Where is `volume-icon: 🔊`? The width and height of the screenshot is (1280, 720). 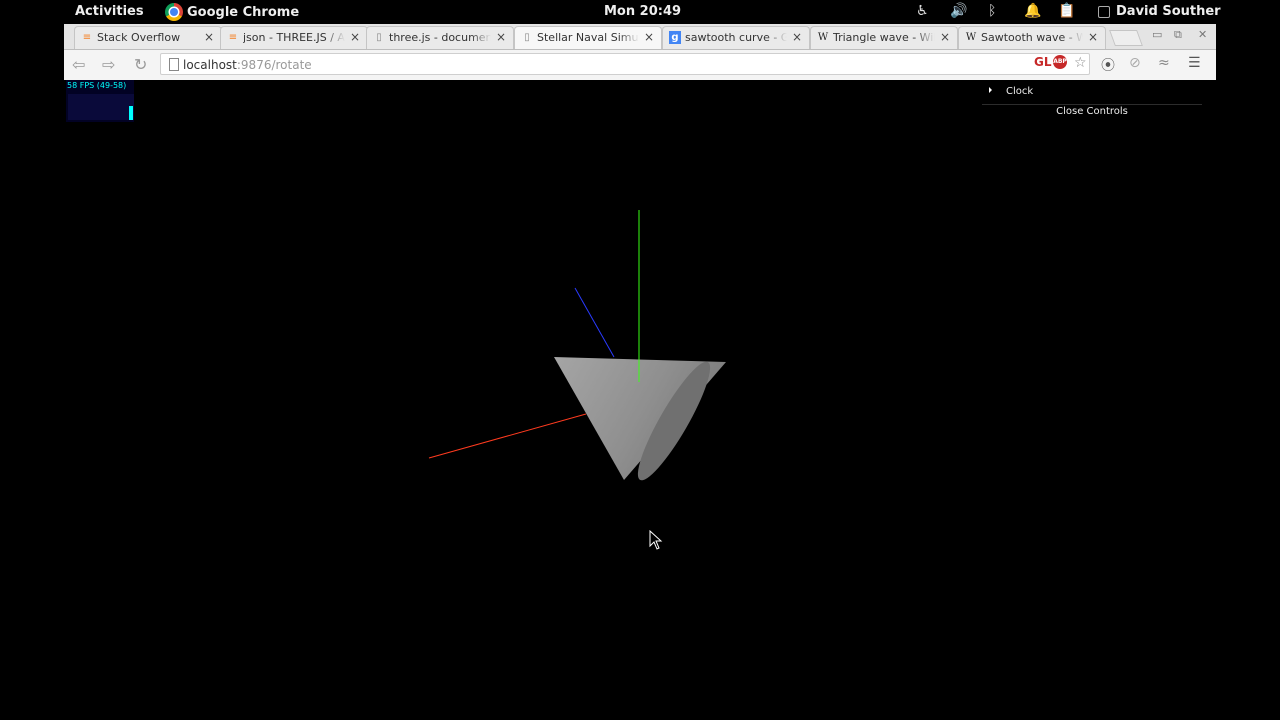 volume-icon: 🔊 is located at coordinates (958, 11).